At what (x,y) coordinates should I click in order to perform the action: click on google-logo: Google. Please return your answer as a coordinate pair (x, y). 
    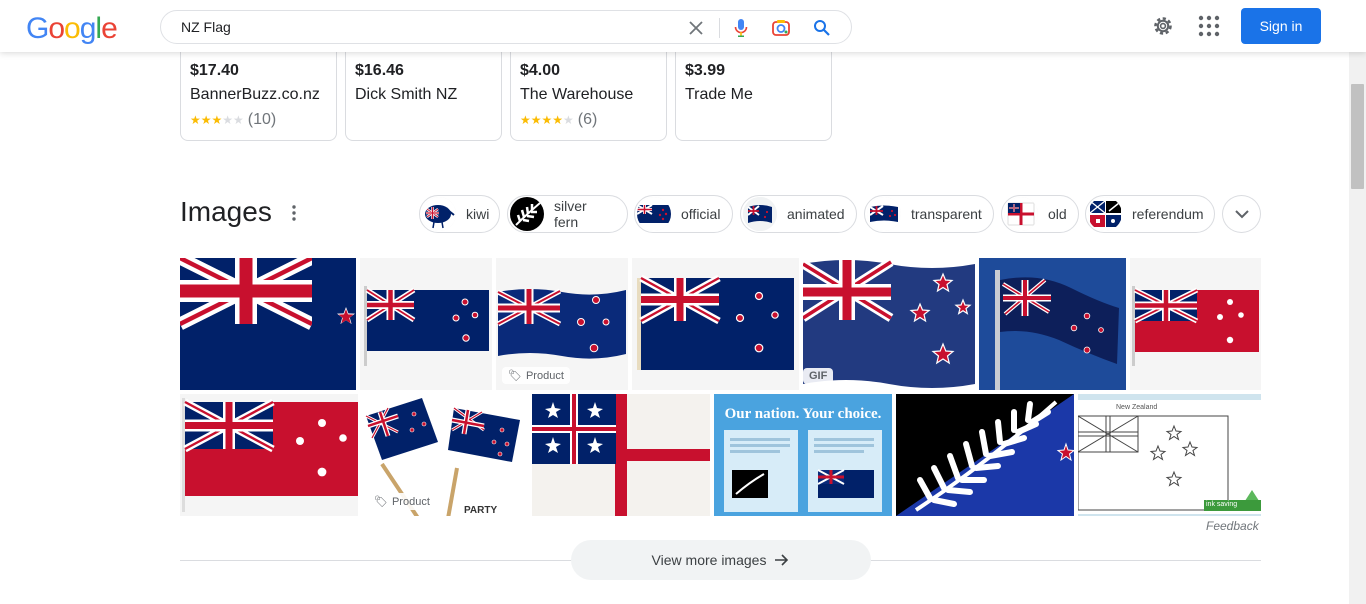
    Looking at the image, I should click on (72, 29).